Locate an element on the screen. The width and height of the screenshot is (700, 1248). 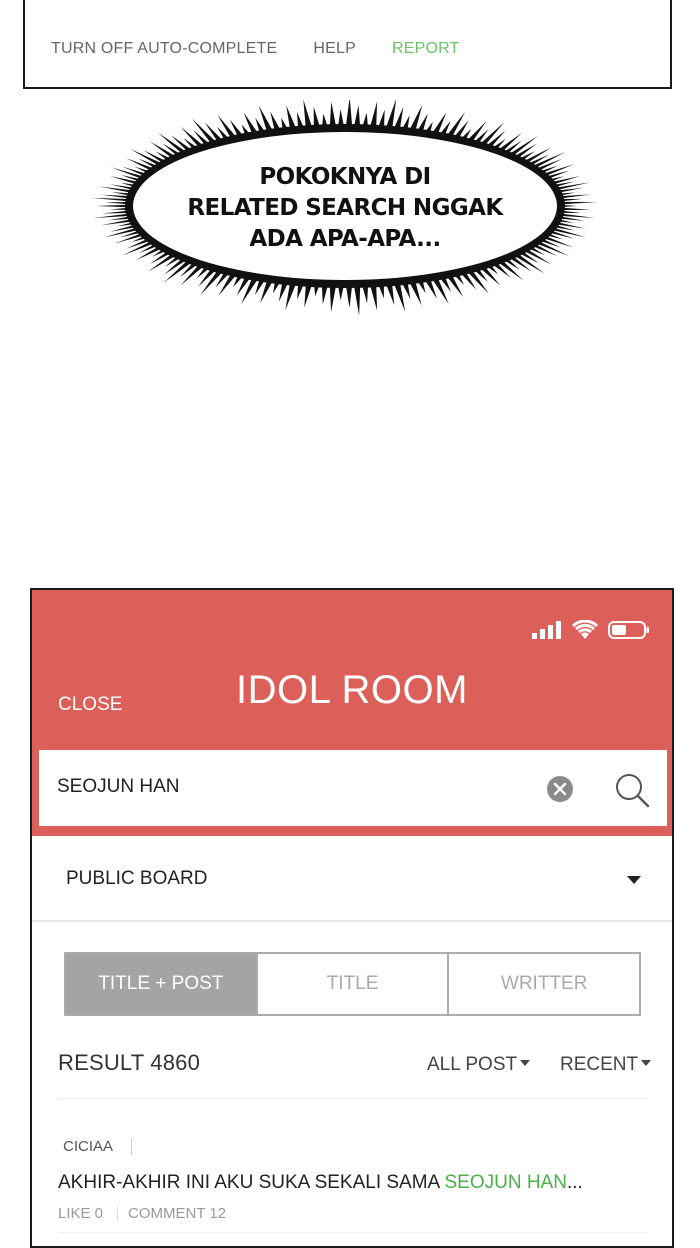
tab-title-post: TITLE + POST is located at coordinates (161, 984).